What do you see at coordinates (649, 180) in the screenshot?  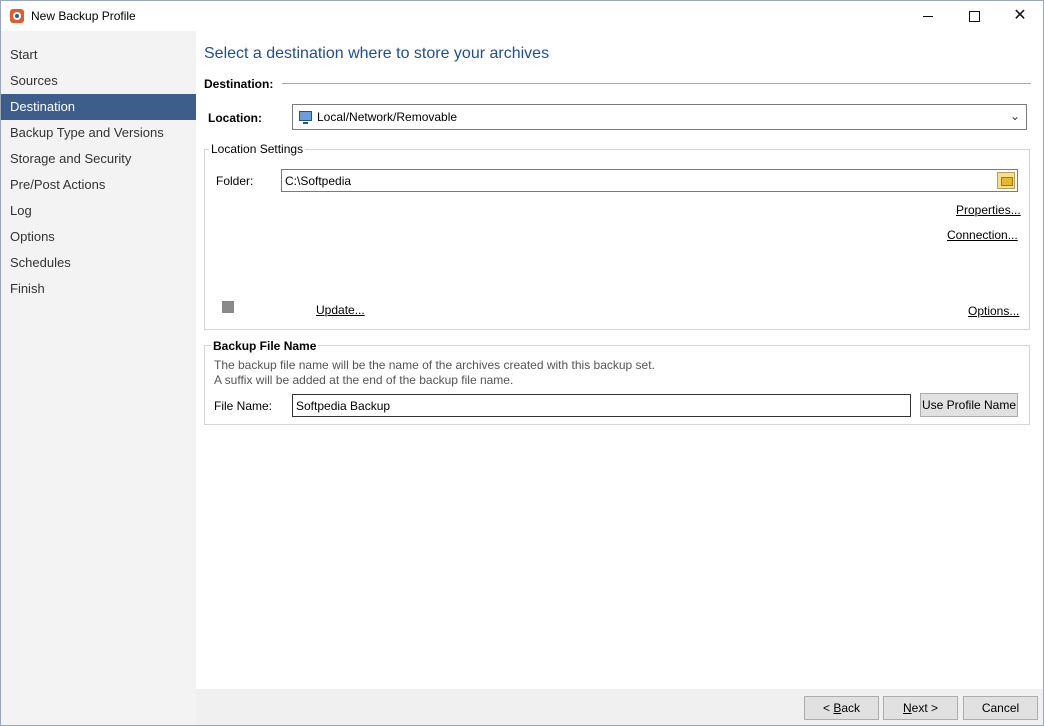 I see `folder-input: C:\Softpedia` at bounding box center [649, 180].